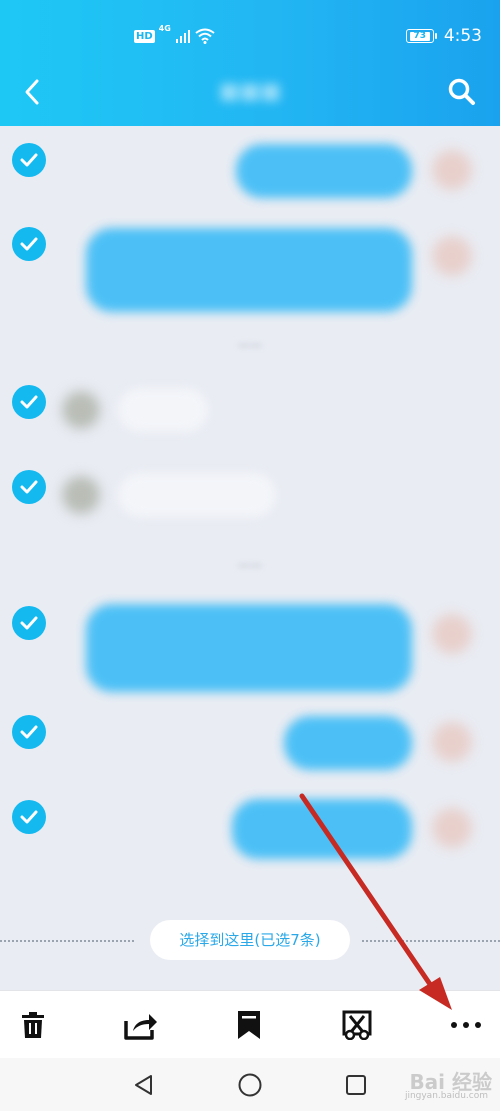  What do you see at coordinates (164, 28) in the screenshot?
I see `network-type: 4G` at bounding box center [164, 28].